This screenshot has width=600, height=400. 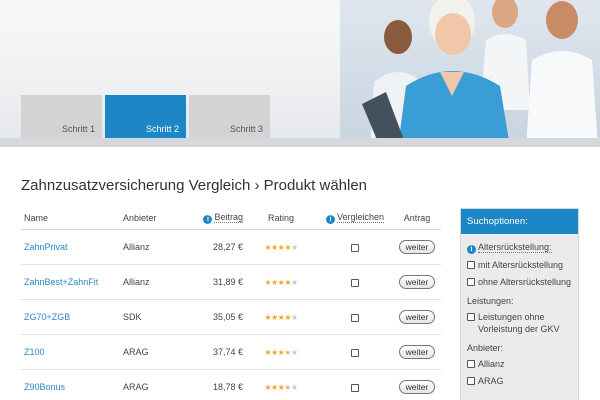 I want to click on product-link: ZahnPrivat, so click(x=72, y=247).